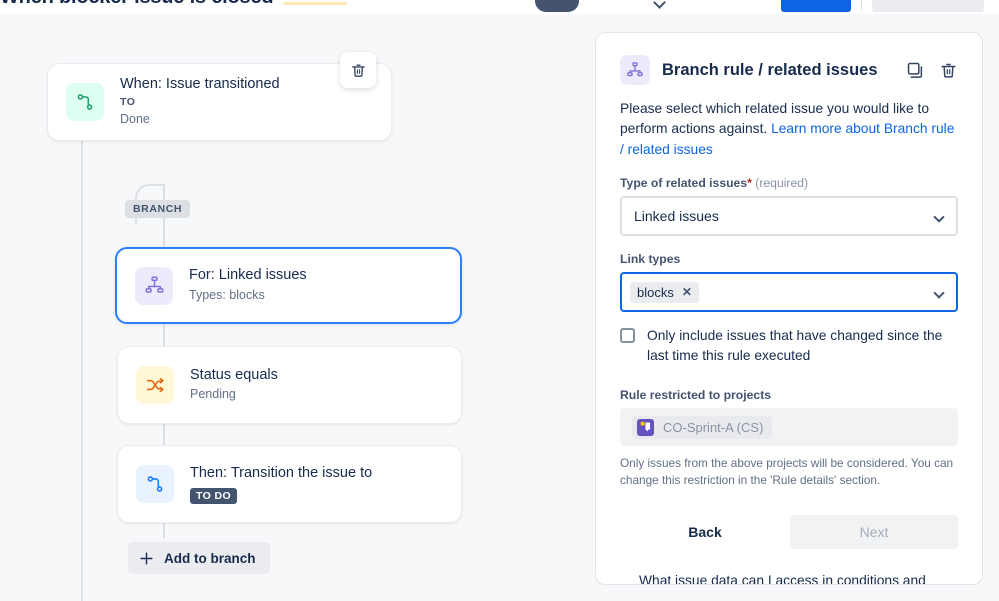 This screenshot has height=601, width=999. I want to click on branch-card-body: For: Linked issues Types: blocks, so click(248, 285).